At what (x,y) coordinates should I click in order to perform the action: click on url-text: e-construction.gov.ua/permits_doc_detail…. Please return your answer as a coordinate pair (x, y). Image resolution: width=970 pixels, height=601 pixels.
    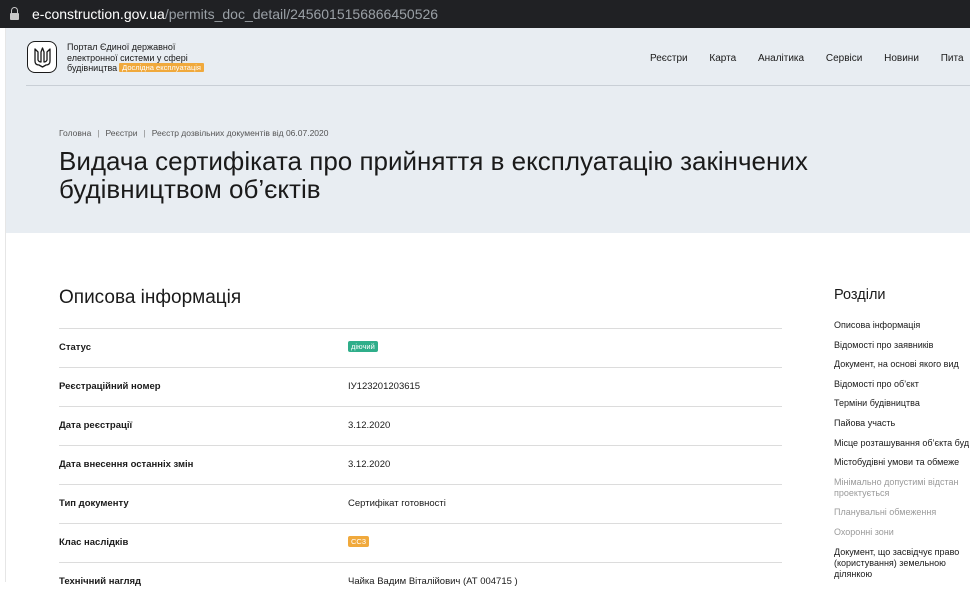
    Looking at the image, I should click on (235, 14).